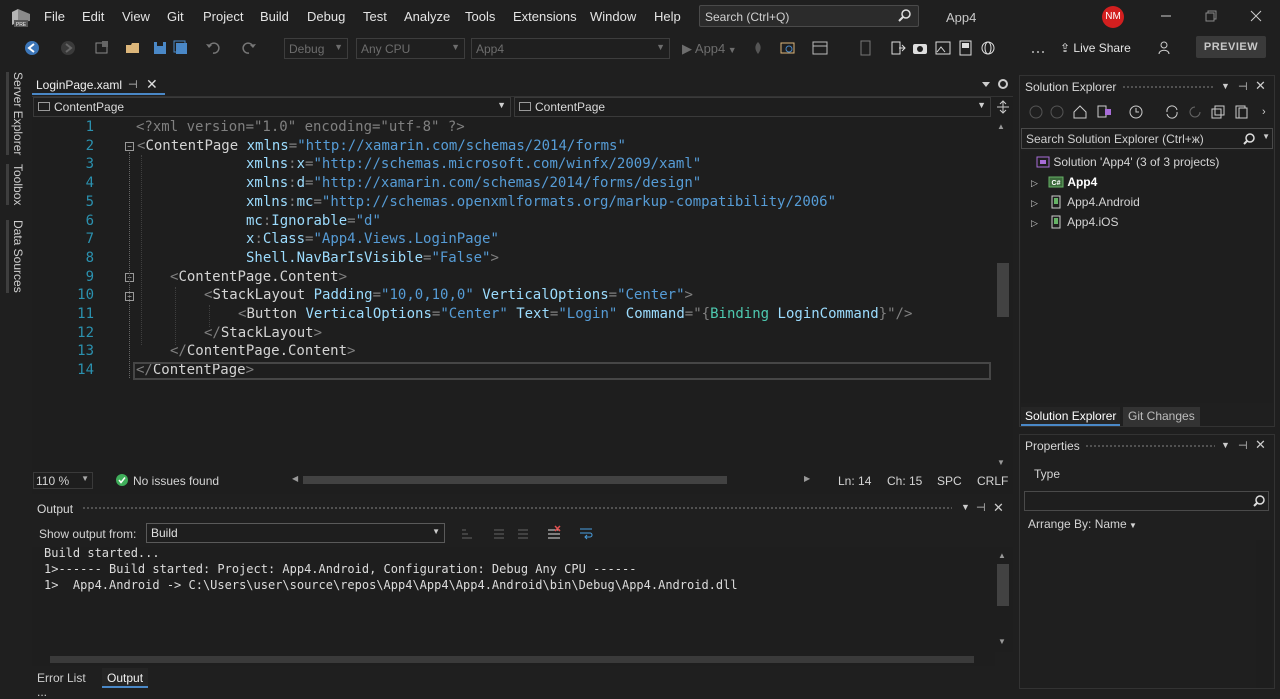  What do you see at coordinates (1231, 47) in the screenshot?
I see `preview-features-button: PREVIEW` at bounding box center [1231, 47].